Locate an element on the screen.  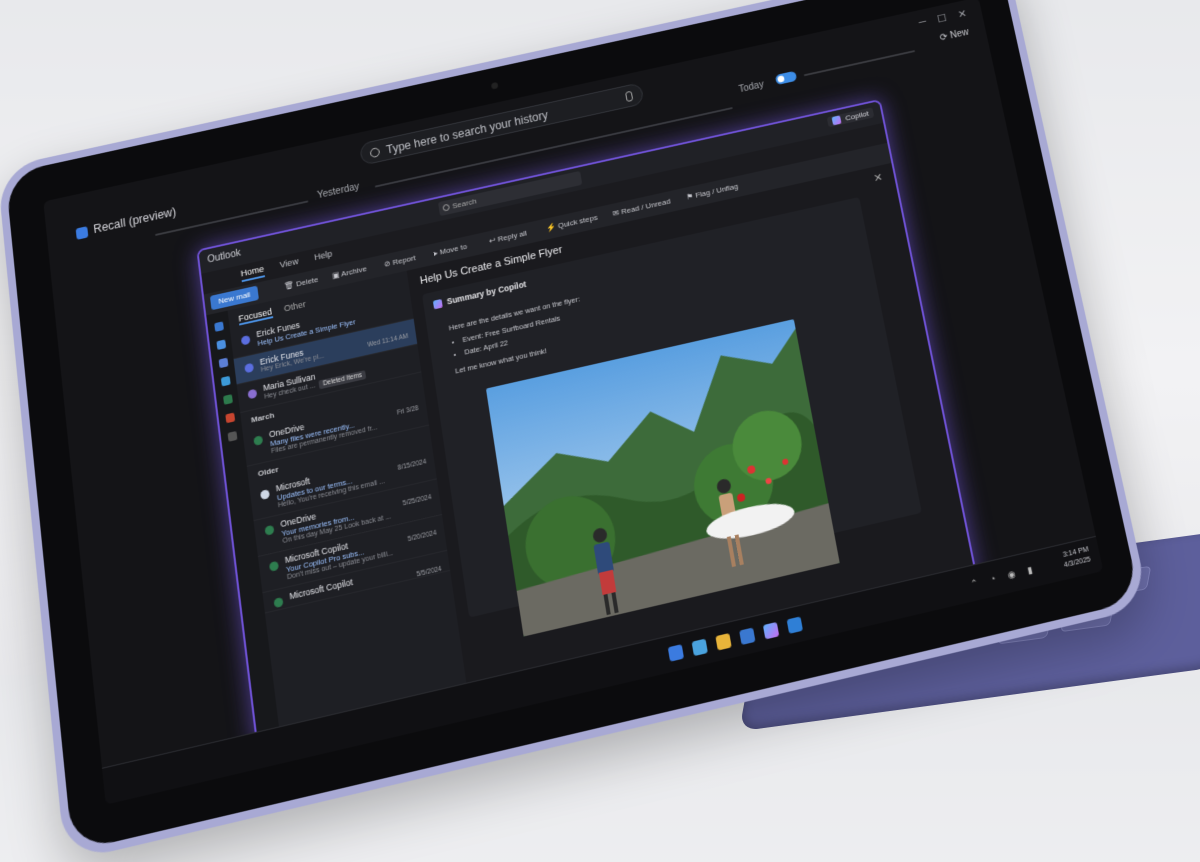
summary-title: Summary by Copilot is located at coordinates (486, 292).